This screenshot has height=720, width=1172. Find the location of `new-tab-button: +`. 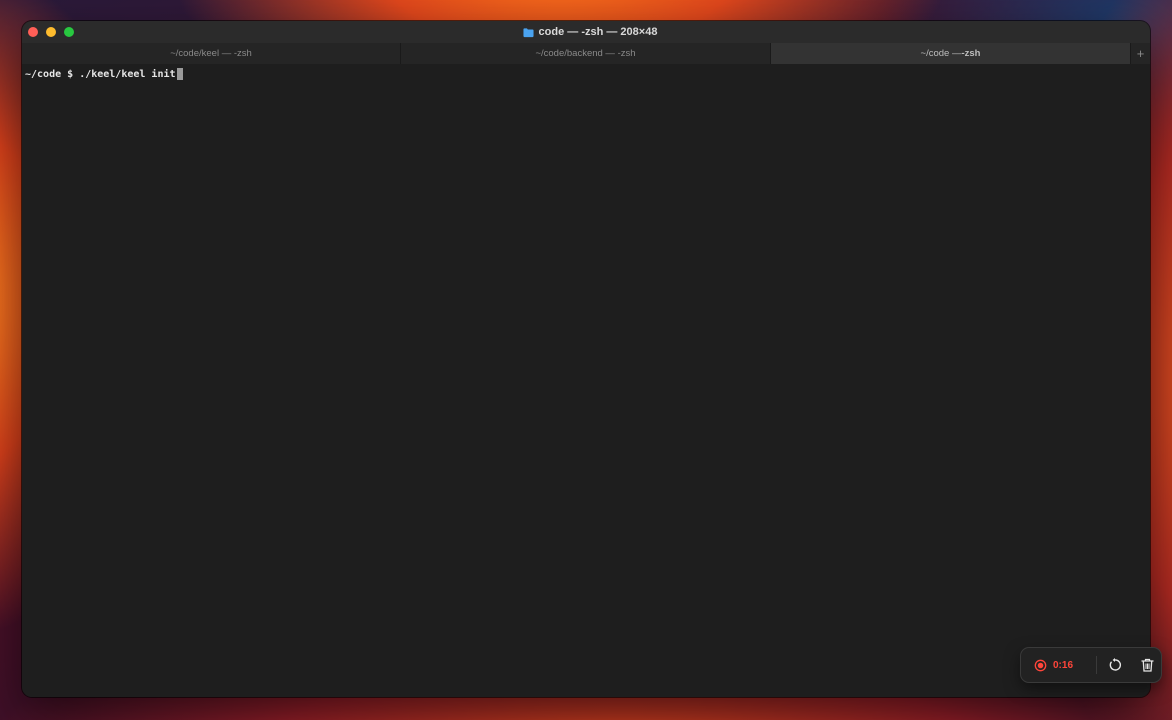

new-tab-button: + is located at coordinates (1140, 53).